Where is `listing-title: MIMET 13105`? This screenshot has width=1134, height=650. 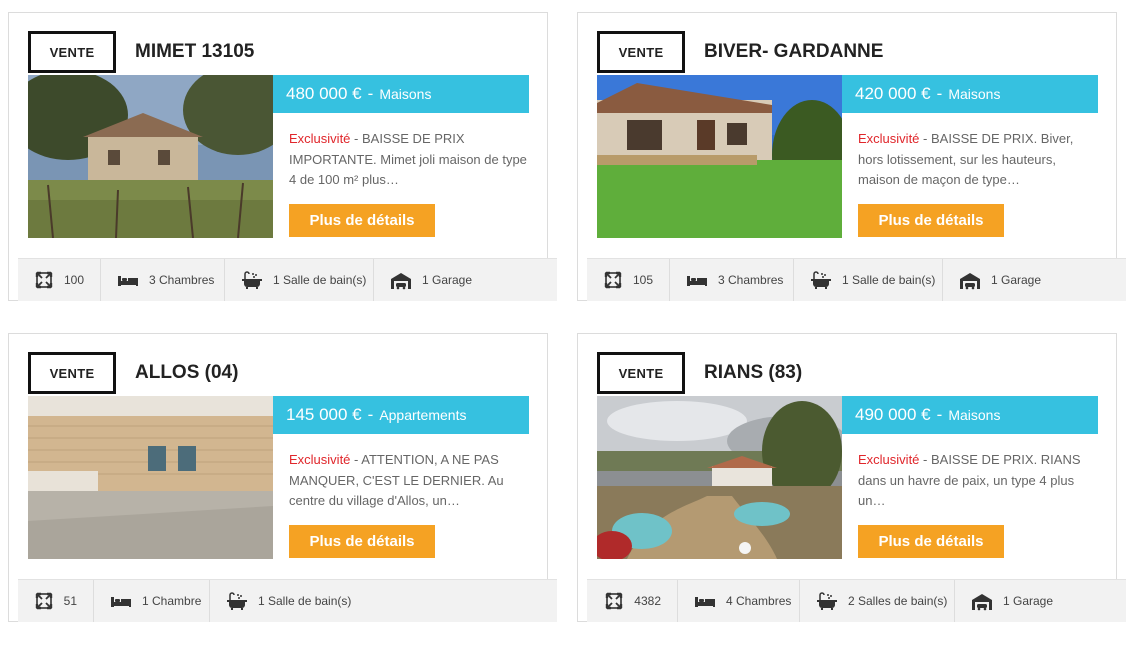 listing-title: MIMET 13105 is located at coordinates (194, 52).